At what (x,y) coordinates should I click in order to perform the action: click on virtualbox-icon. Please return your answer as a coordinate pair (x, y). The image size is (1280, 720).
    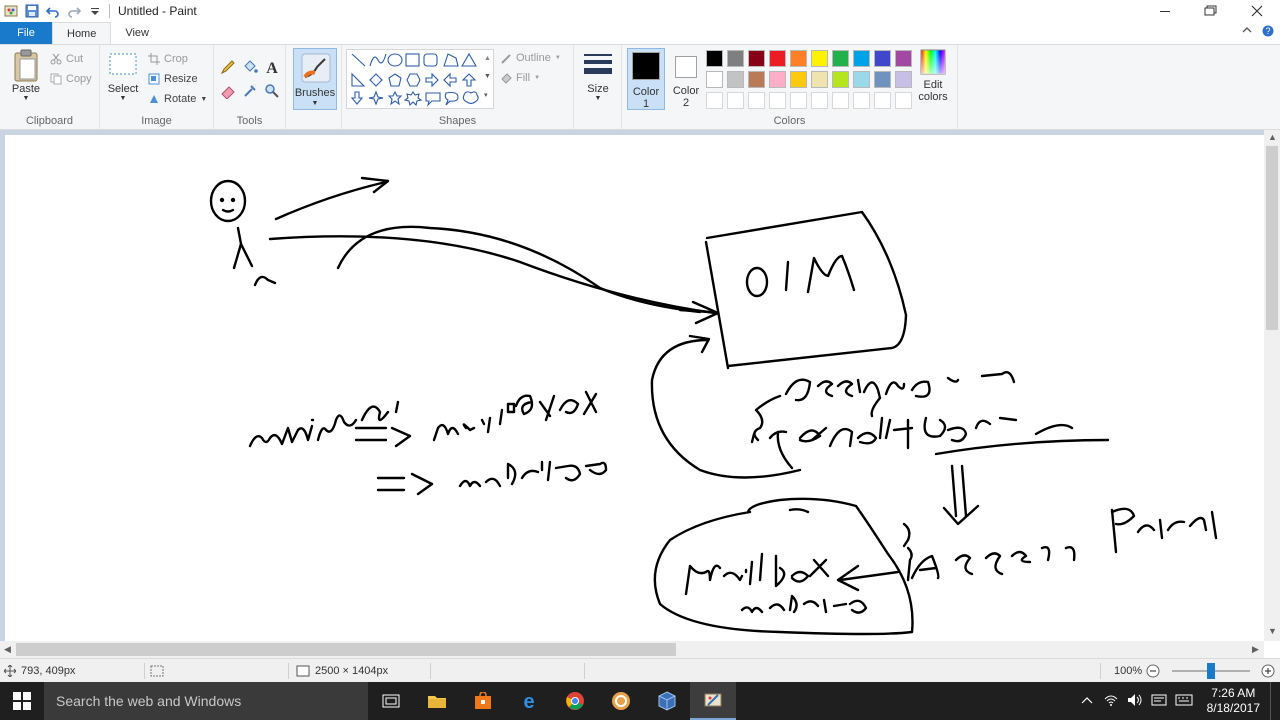
    Looking at the image, I should click on (667, 701).